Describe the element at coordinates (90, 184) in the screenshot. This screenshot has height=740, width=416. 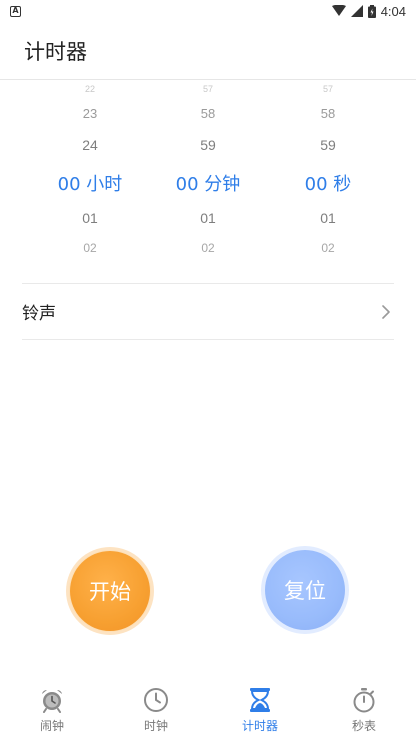
I see `selected-hours: 00 小时` at that location.